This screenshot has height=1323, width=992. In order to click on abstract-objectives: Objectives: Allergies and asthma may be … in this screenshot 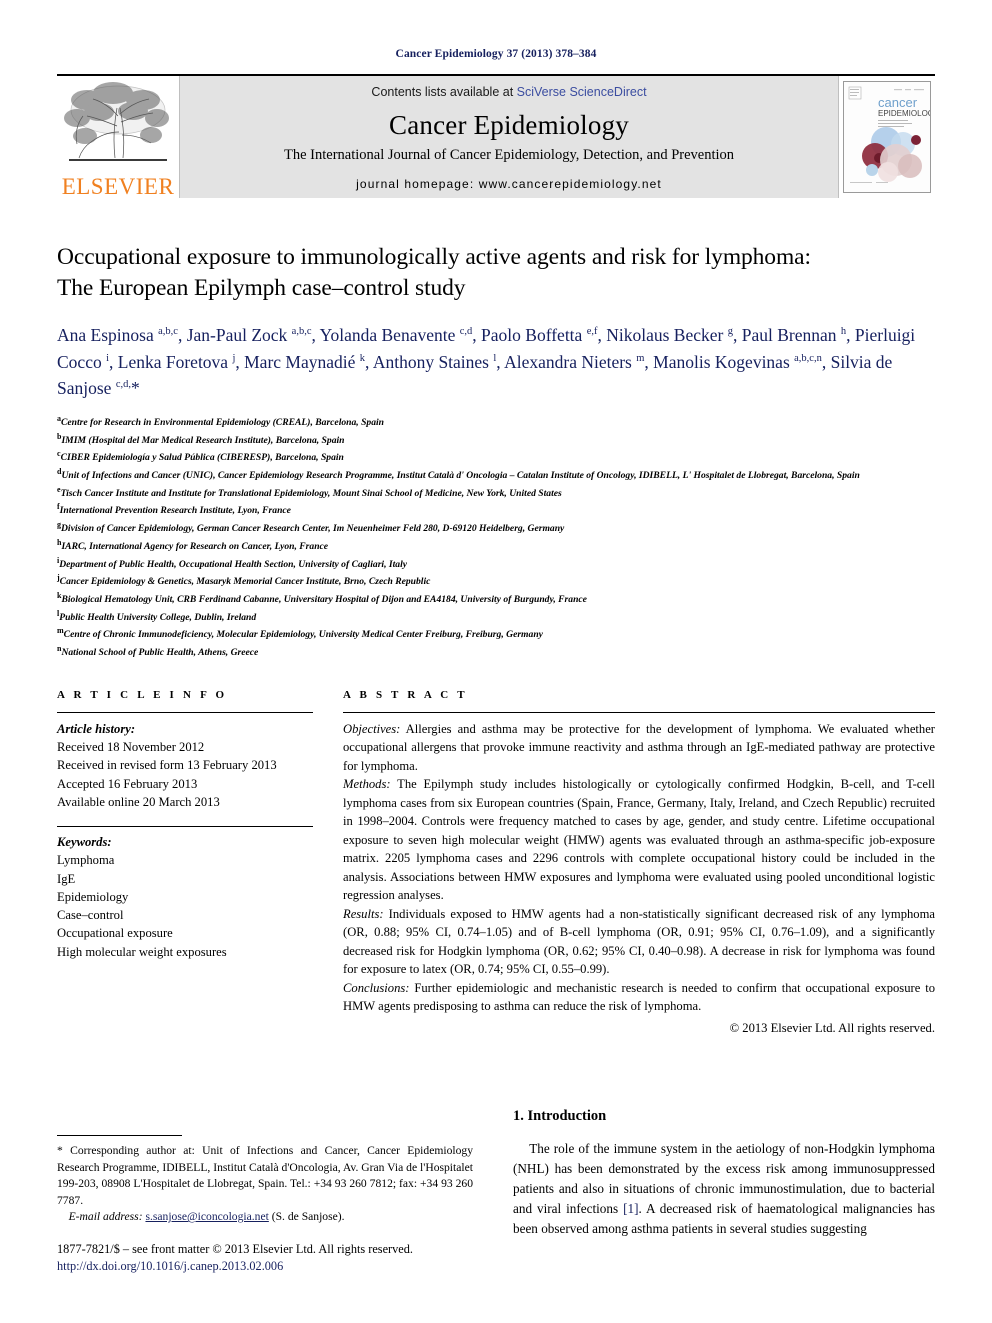, I will do `click(639, 748)`.